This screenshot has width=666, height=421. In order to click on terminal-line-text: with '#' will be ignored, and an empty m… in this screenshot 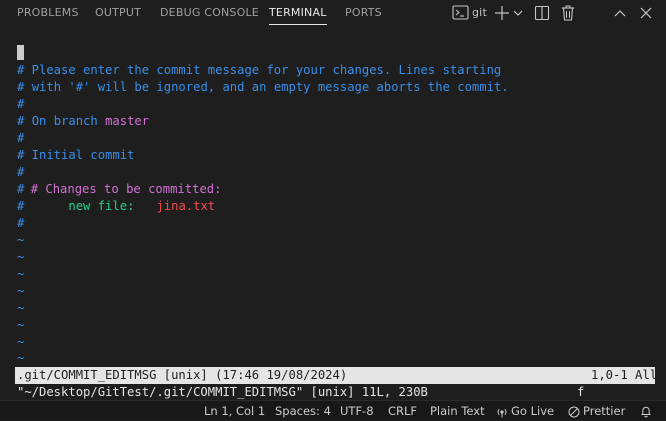, I will do `click(270, 87)`.